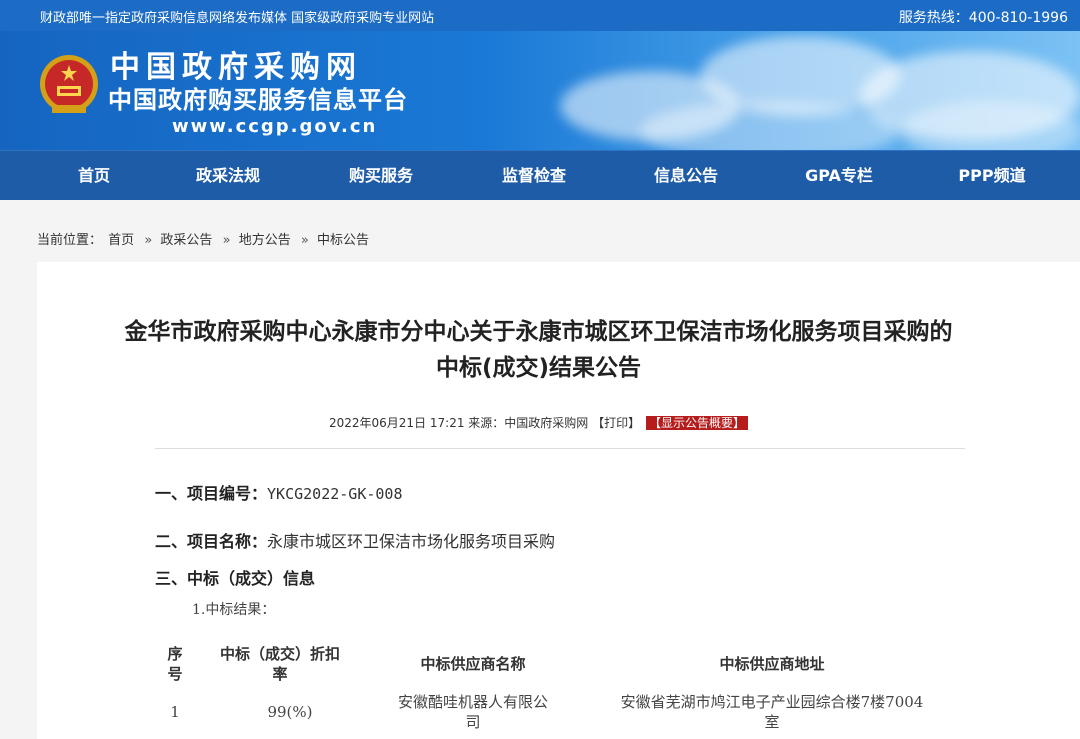 Image resolution: width=1080 pixels, height=739 pixels. What do you see at coordinates (175, 664) in the screenshot?
I see `table-header-seq: 序 号` at bounding box center [175, 664].